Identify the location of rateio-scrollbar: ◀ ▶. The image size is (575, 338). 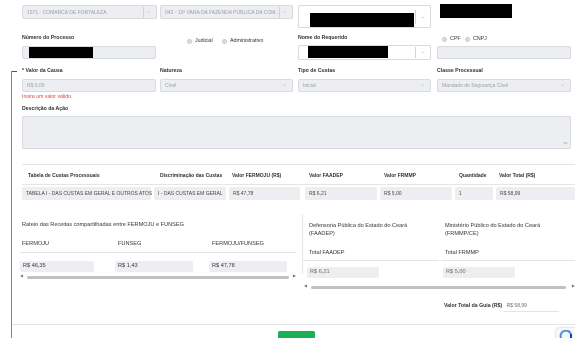
(158, 276).